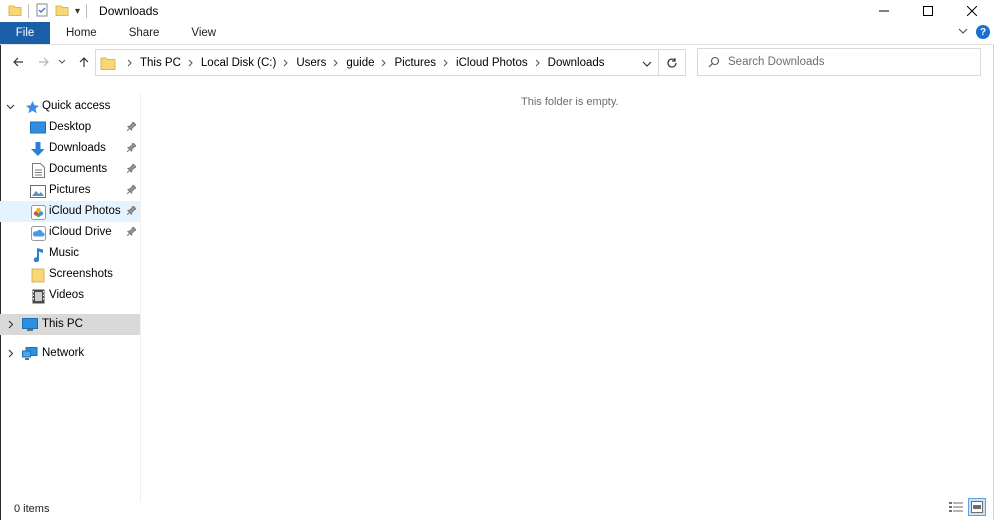 Image resolution: width=994 pixels, height=520 pixels. What do you see at coordinates (160, 63) in the screenshot?
I see `breadcrumb-this-pc: This PC` at bounding box center [160, 63].